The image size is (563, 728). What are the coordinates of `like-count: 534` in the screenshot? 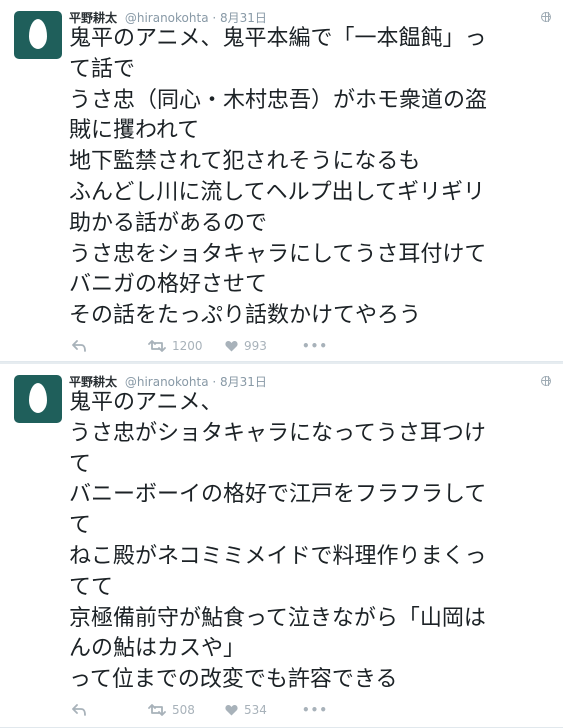 It's located at (255, 710).